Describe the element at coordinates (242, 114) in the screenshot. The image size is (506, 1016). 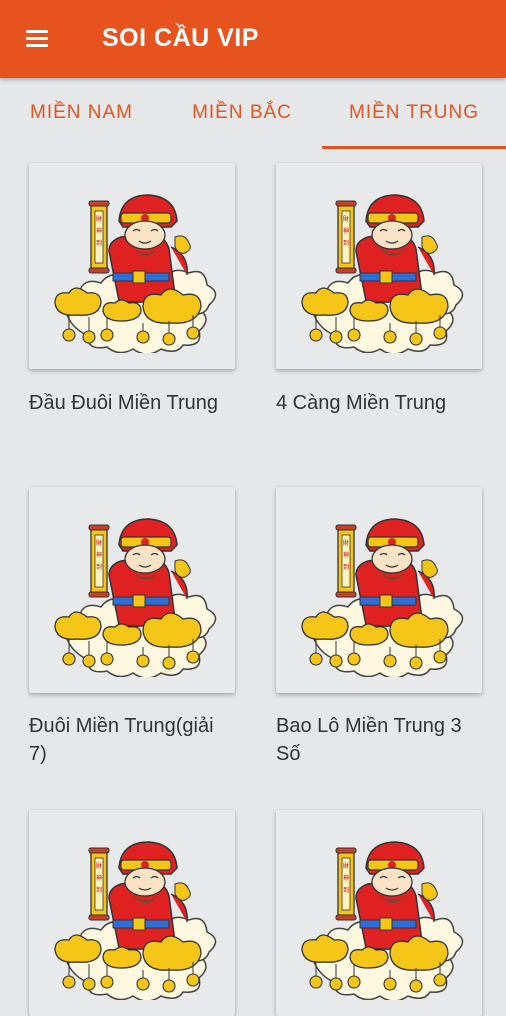
I see `tab-mien-bac: MIỀN BẮC` at that location.